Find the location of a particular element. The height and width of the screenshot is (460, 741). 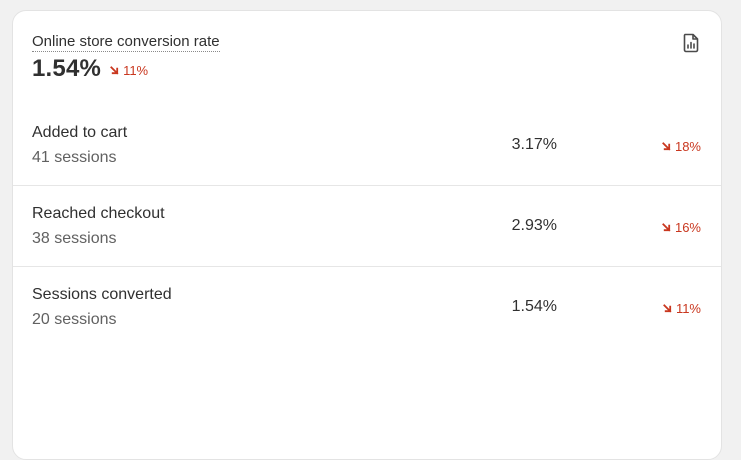

report-document-icon is located at coordinates (691, 43).